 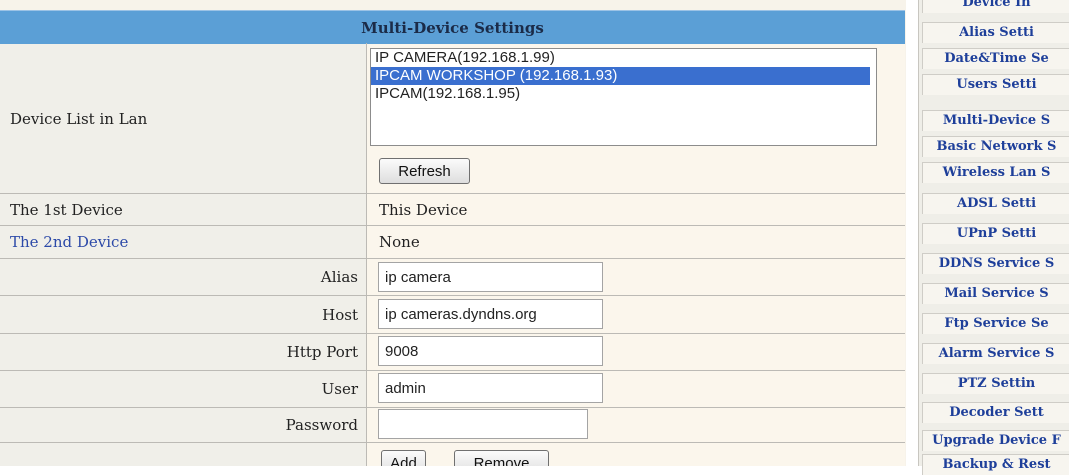 I want to click on second-device-row: The 2nd Device None, so click(x=452, y=242).